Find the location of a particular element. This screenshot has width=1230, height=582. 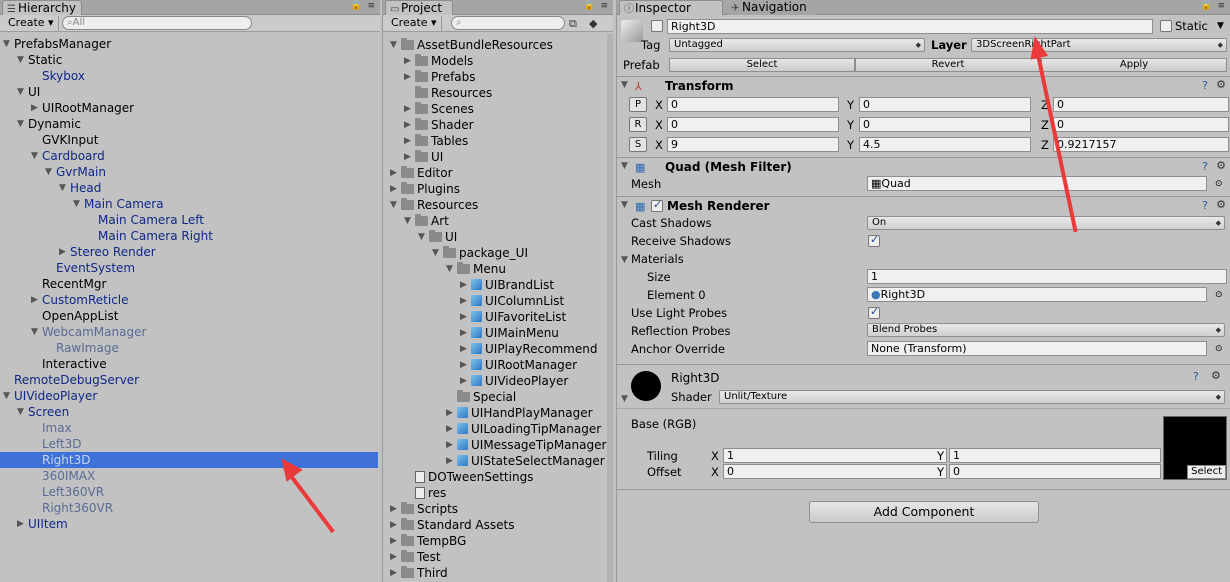

layer-dropdown: 3DScreenRightPart is located at coordinates (1099, 45).